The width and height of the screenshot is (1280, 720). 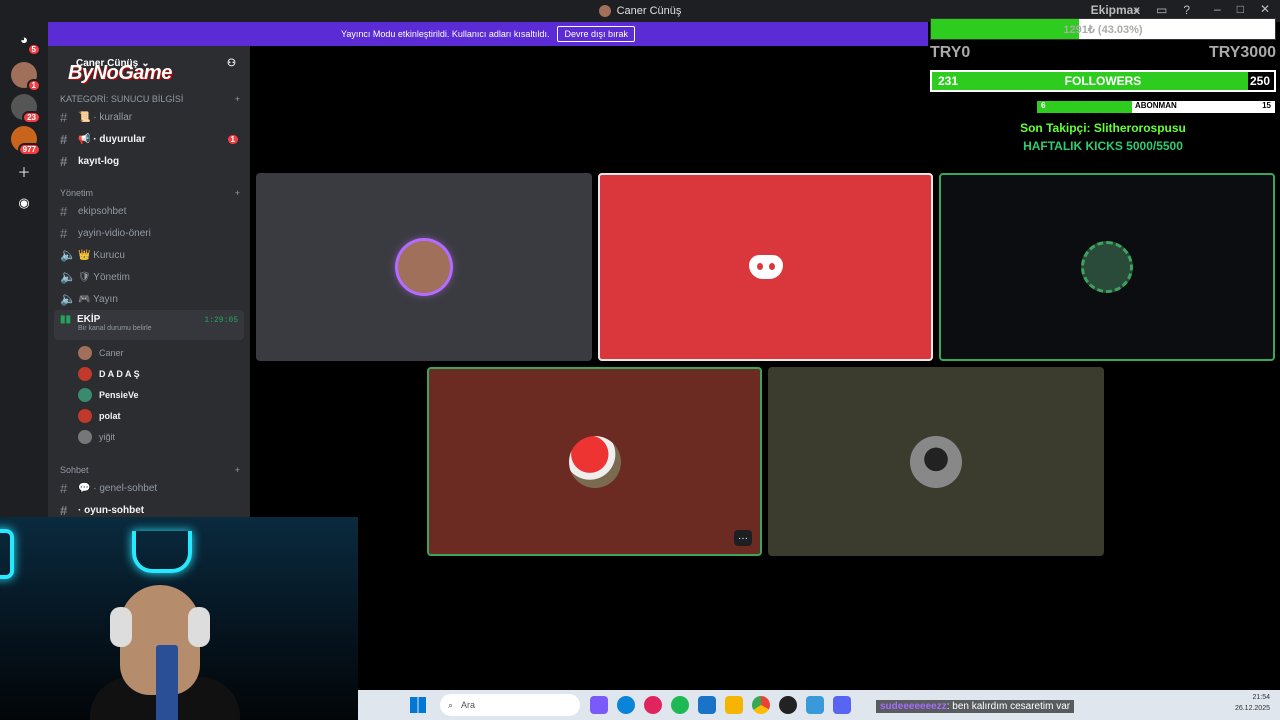 I want to click on badge: 1, so click(x=33, y=85).